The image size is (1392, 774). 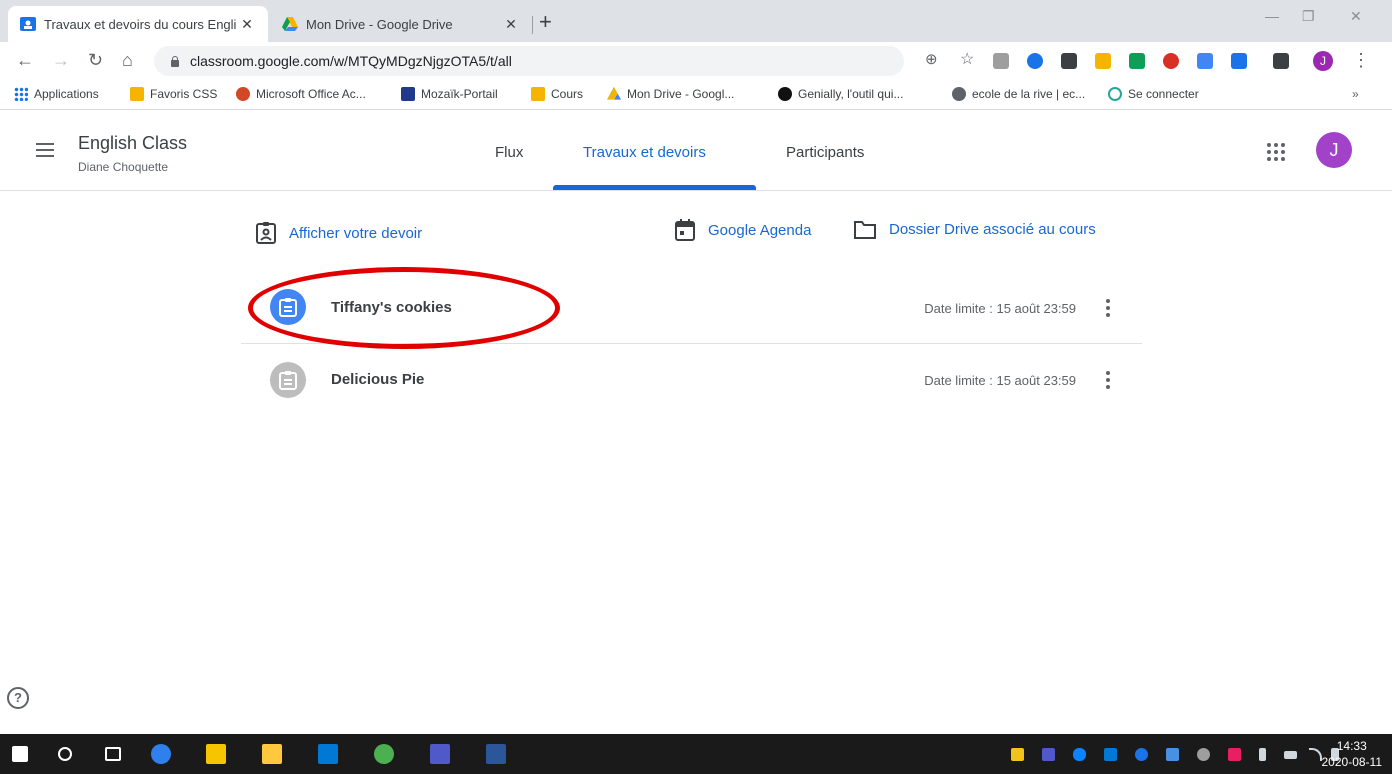 I want to click on minimize-icon: —, so click(x=1272, y=16).